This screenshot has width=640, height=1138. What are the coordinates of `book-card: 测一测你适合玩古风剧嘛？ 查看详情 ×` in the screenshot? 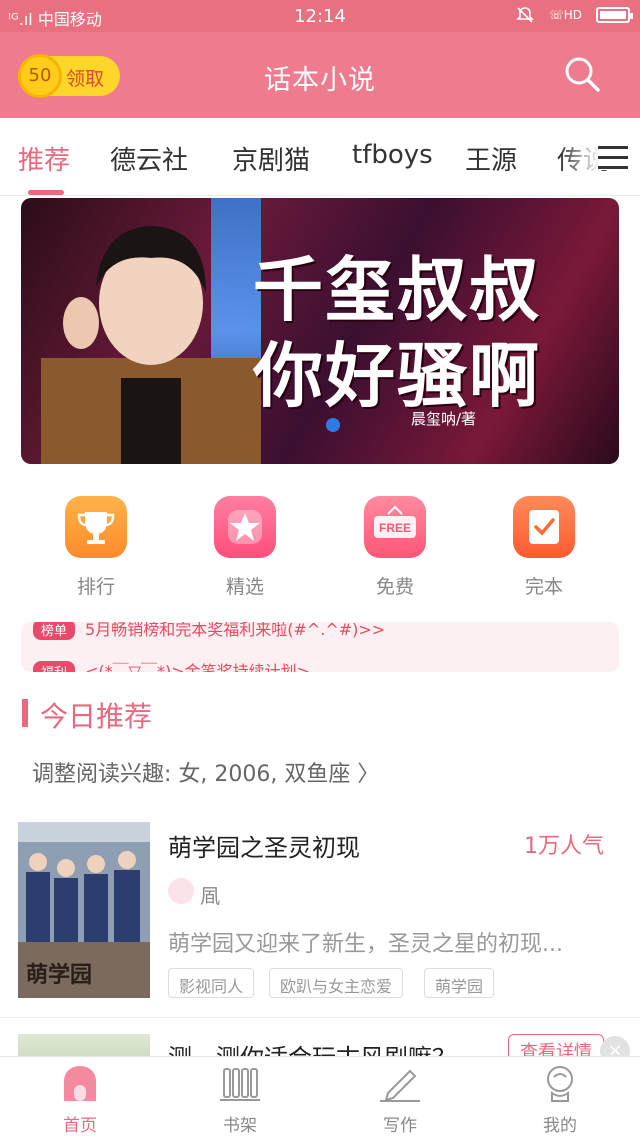 It's located at (320, 1038).